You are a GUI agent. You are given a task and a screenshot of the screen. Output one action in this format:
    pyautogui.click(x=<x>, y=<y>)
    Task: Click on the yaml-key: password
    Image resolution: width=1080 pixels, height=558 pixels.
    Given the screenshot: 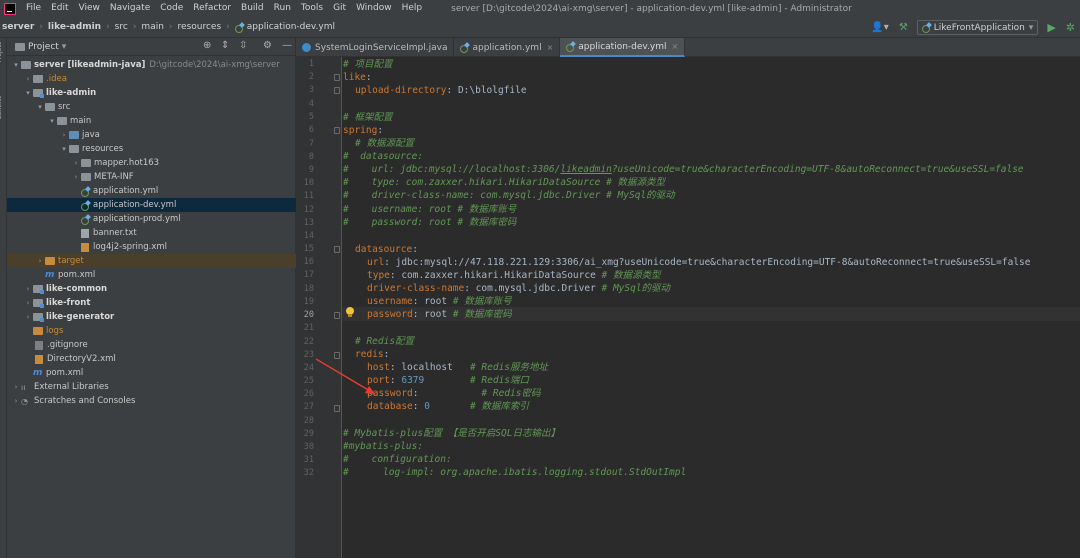 What is the action you would take?
    pyautogui.click(x=390, y=393)
    